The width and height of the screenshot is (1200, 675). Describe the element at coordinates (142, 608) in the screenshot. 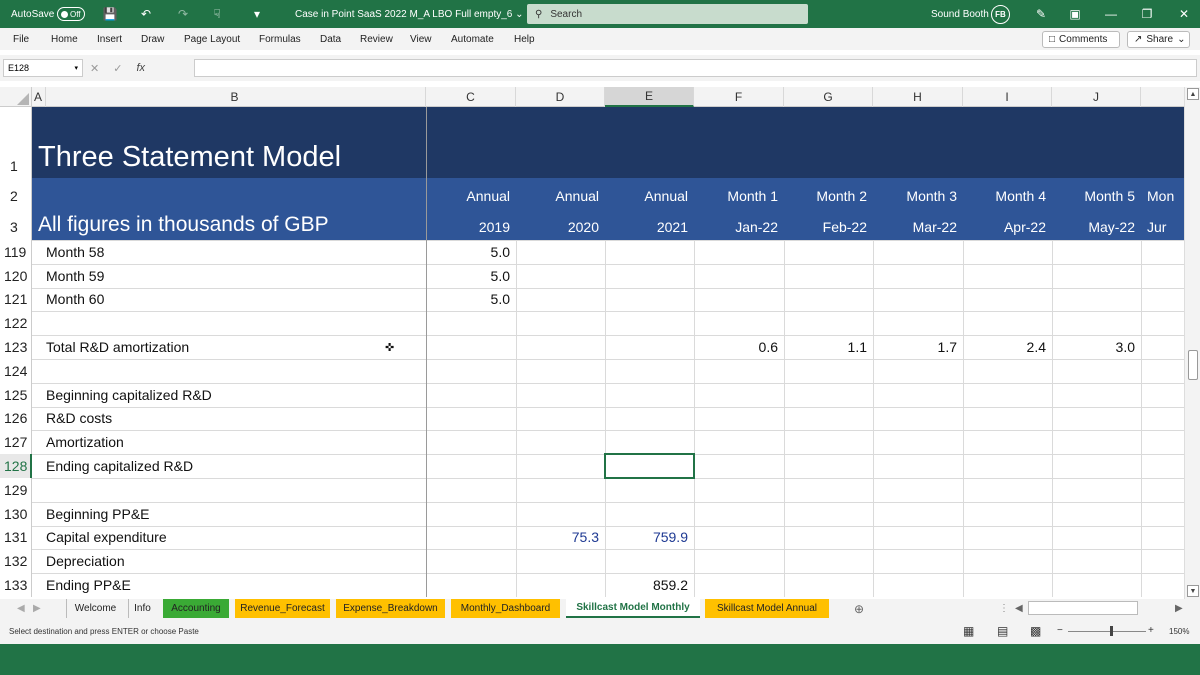

I see `sheet-tab: Info` at that location.